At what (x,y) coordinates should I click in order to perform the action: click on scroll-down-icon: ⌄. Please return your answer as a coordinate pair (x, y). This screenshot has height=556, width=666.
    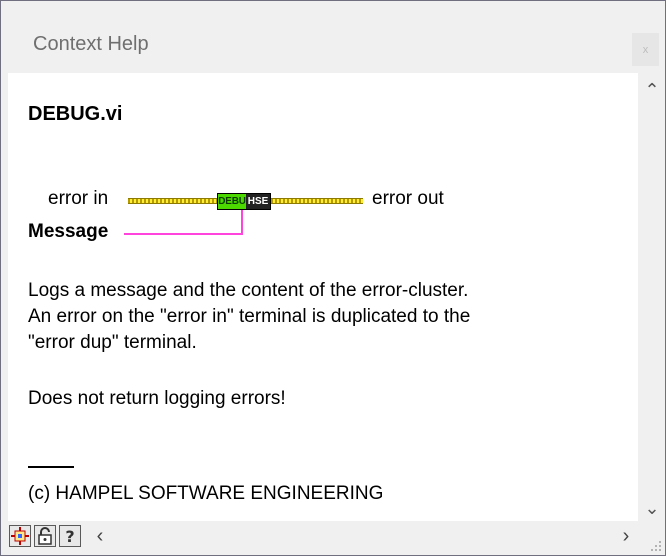
    Looking at the image, I should click on (652, 508).